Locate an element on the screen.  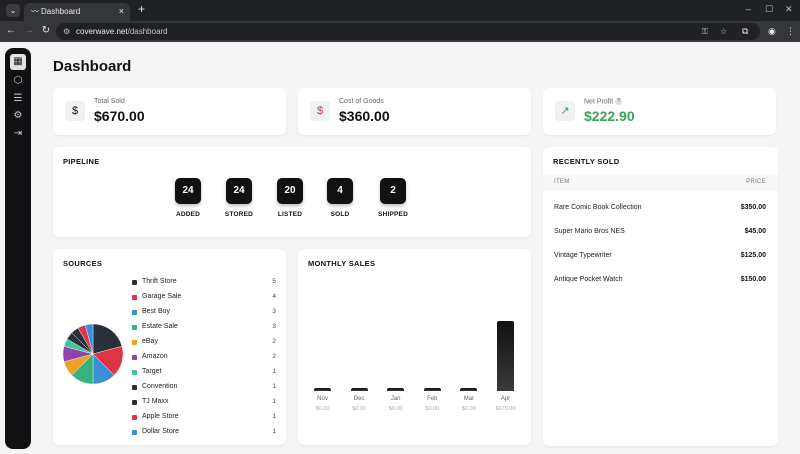
url-host: coverwave.net is located at coordinates (102, 31).